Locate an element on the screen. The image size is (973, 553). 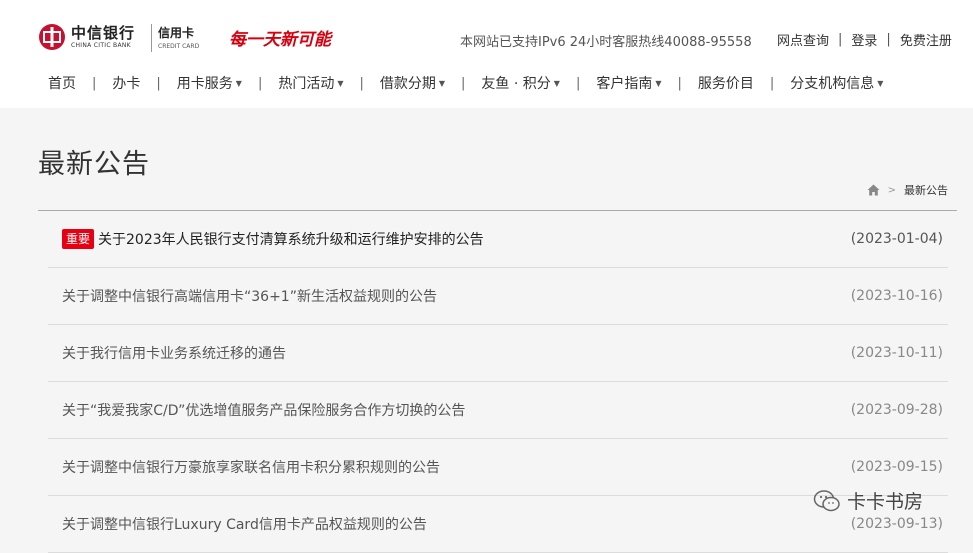
nav-item-card-services: 用卡服务 ▼ is located at coordinates (209, 83).